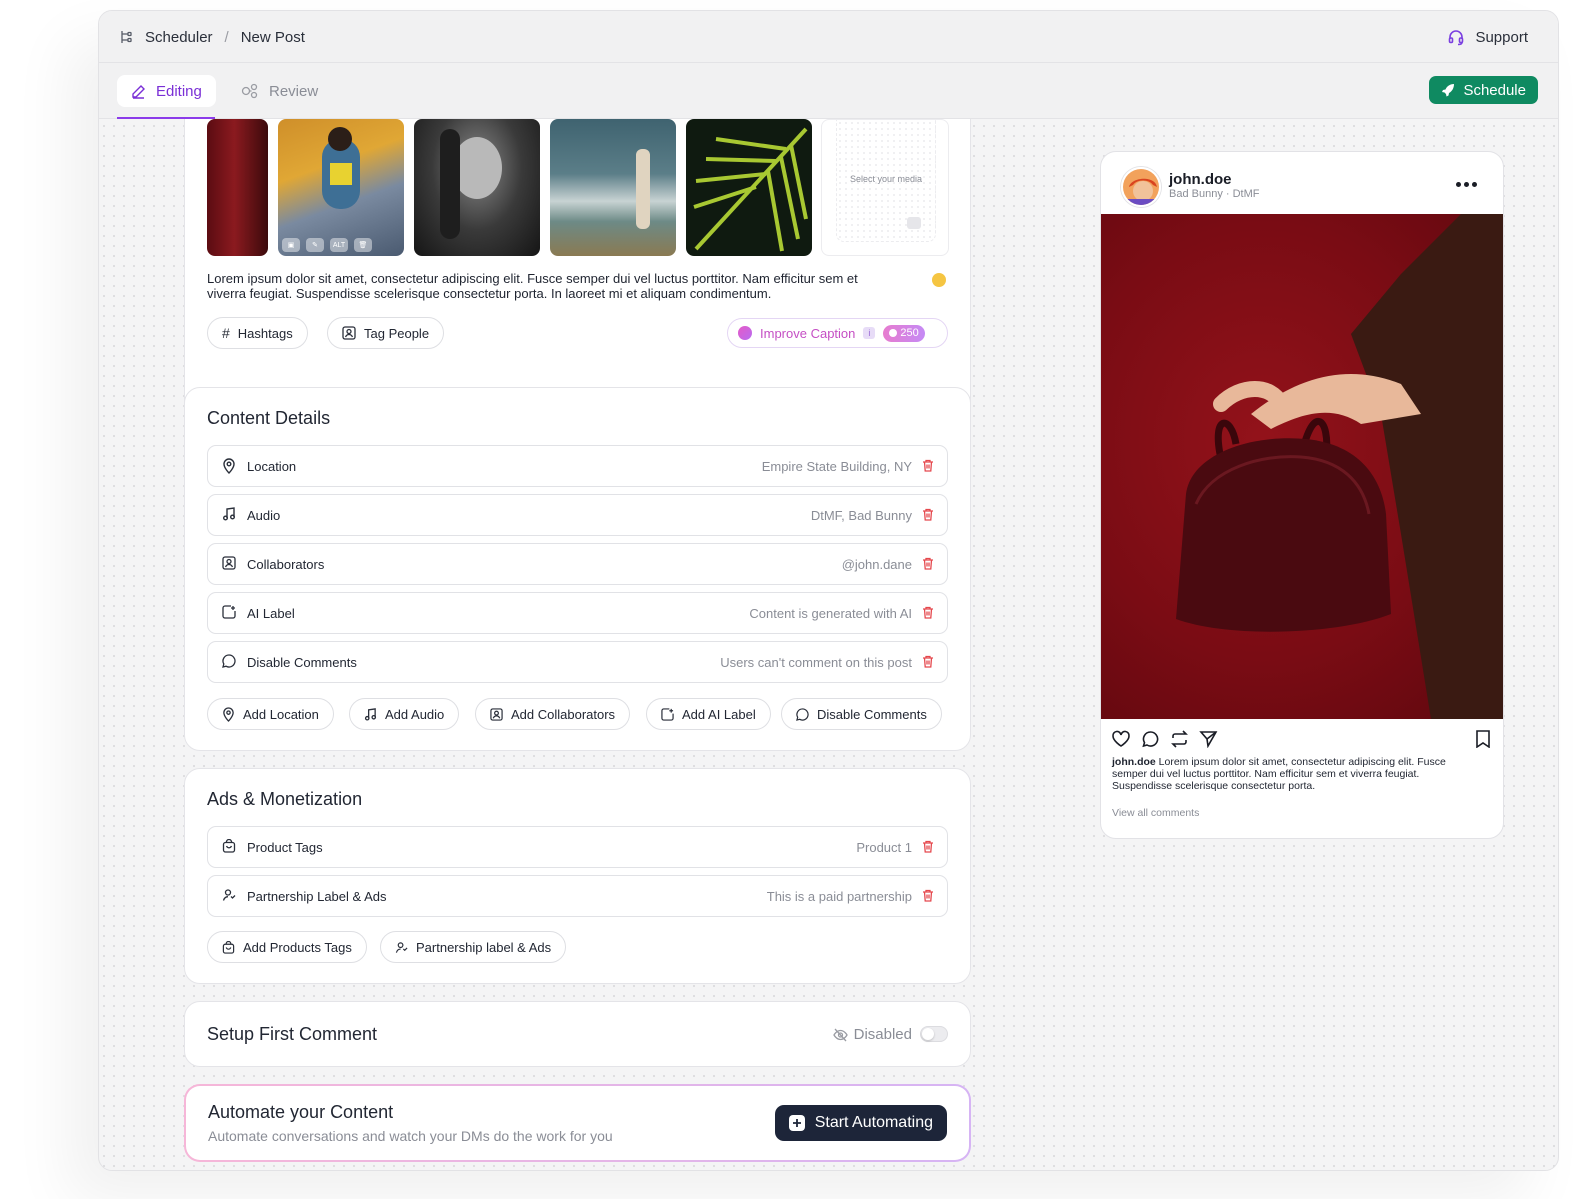 This screenshot has height=1199, width=1593. What do you see at coordinates (745, 333) in the screenshot?
I see `sparkle-icon` at bounding box center [745, 333].